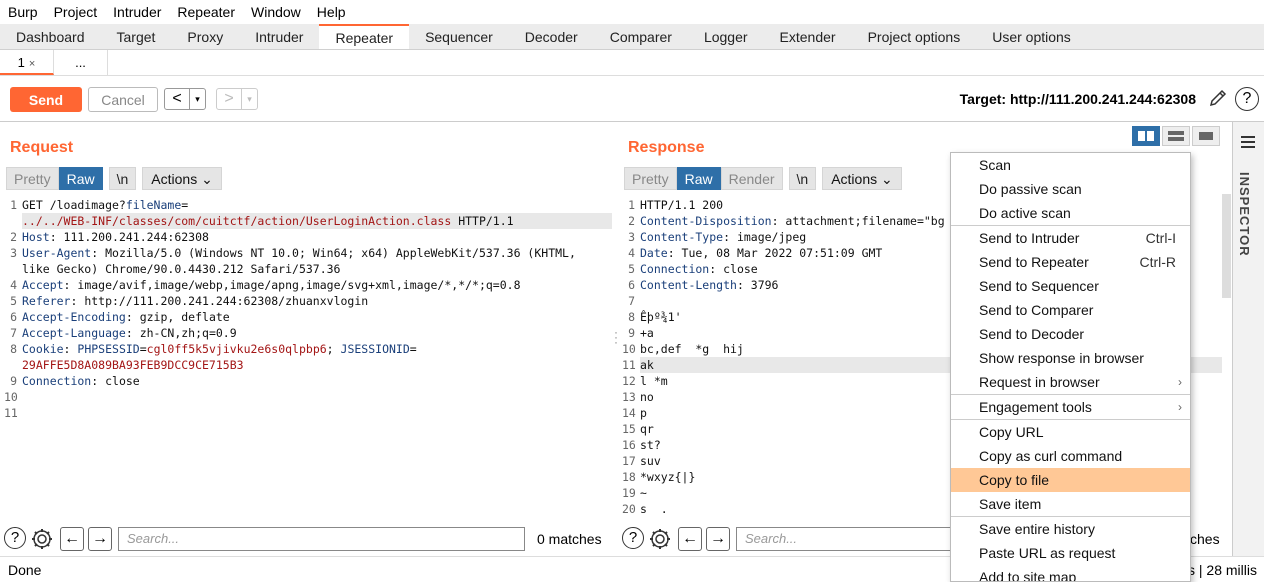  Describe the element at coordinates (1070, 189) in the screenshot. I see `menu-item-do-passive-scan: Do passive scan` at that location.